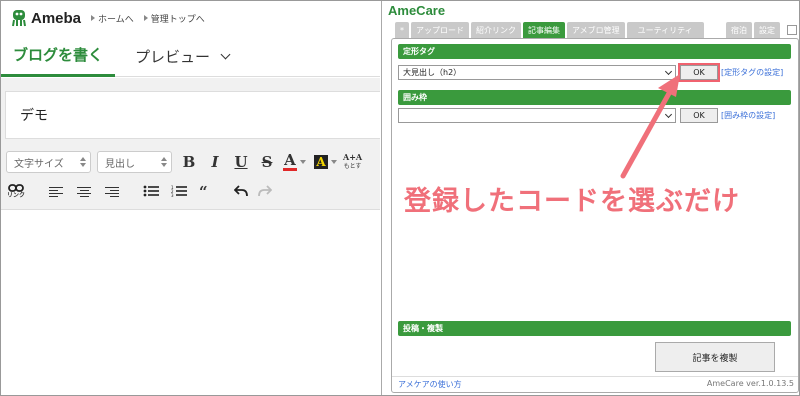  I want to click on template-tag-select: 大見出し（h2）, so click(537, 72).